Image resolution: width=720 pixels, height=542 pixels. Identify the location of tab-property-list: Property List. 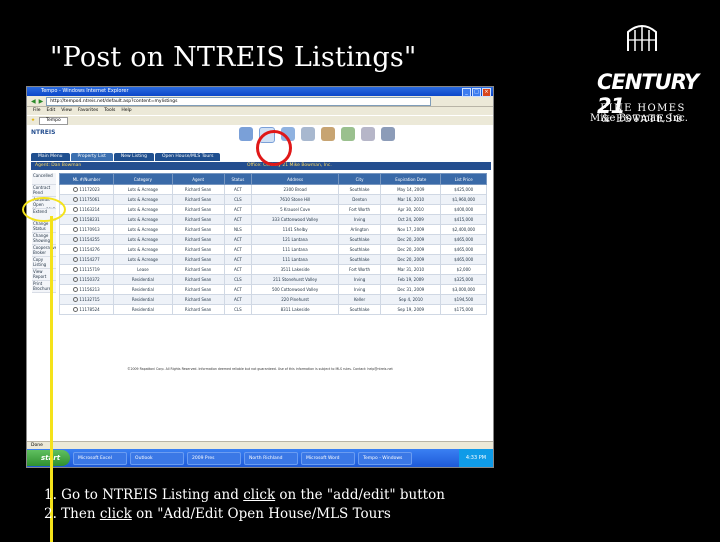
(91, 157).